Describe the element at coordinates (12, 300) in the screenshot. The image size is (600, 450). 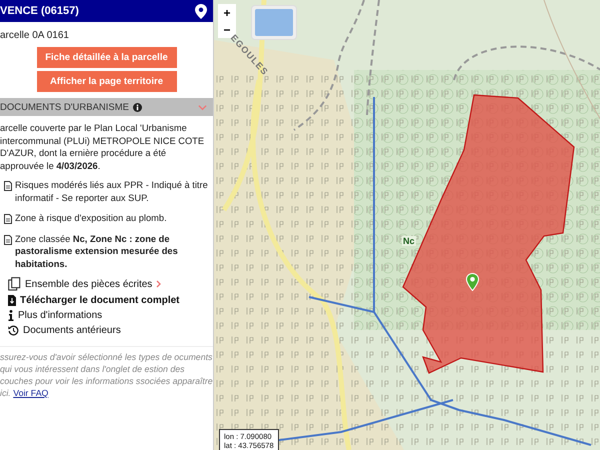
I see `file-icon` at that location.